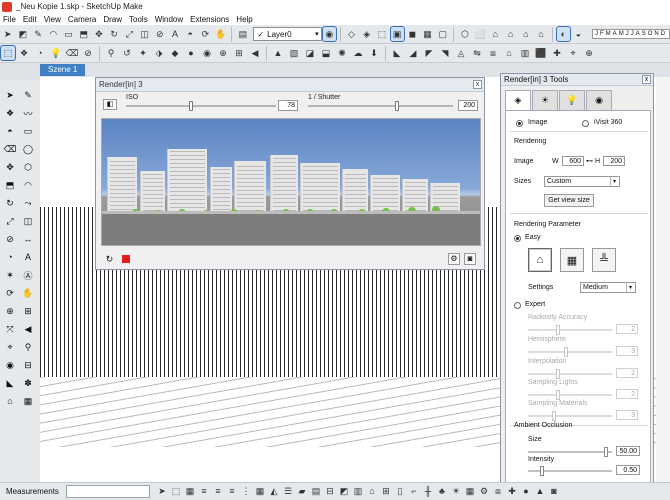 The width and height of the screenshot is (670, 500). I want to click on render-camera-icon: ⬓, so click(326, 53).